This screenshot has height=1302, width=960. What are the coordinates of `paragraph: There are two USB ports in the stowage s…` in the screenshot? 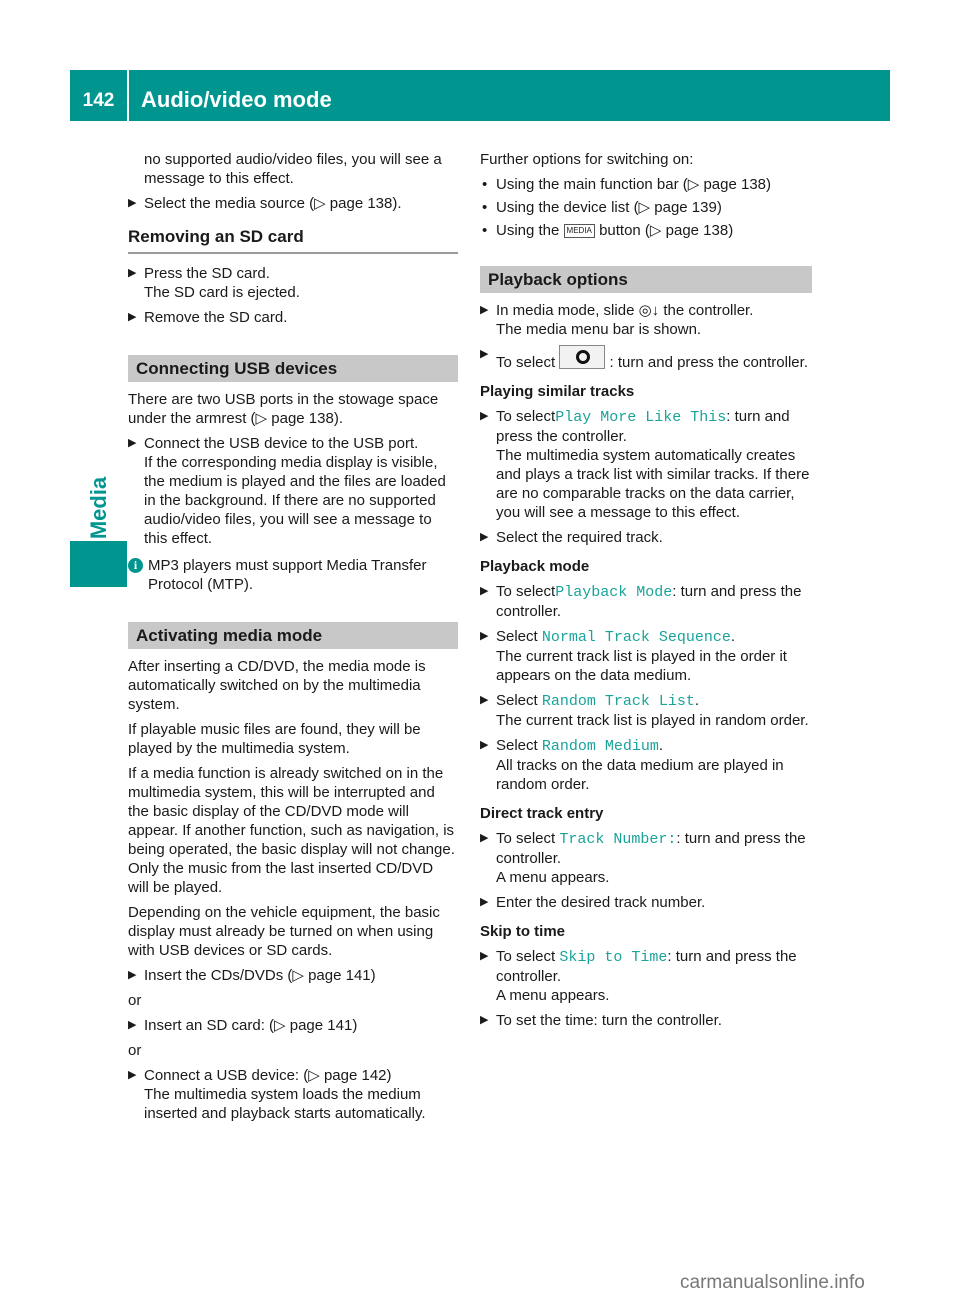 It's located at (283, 409).